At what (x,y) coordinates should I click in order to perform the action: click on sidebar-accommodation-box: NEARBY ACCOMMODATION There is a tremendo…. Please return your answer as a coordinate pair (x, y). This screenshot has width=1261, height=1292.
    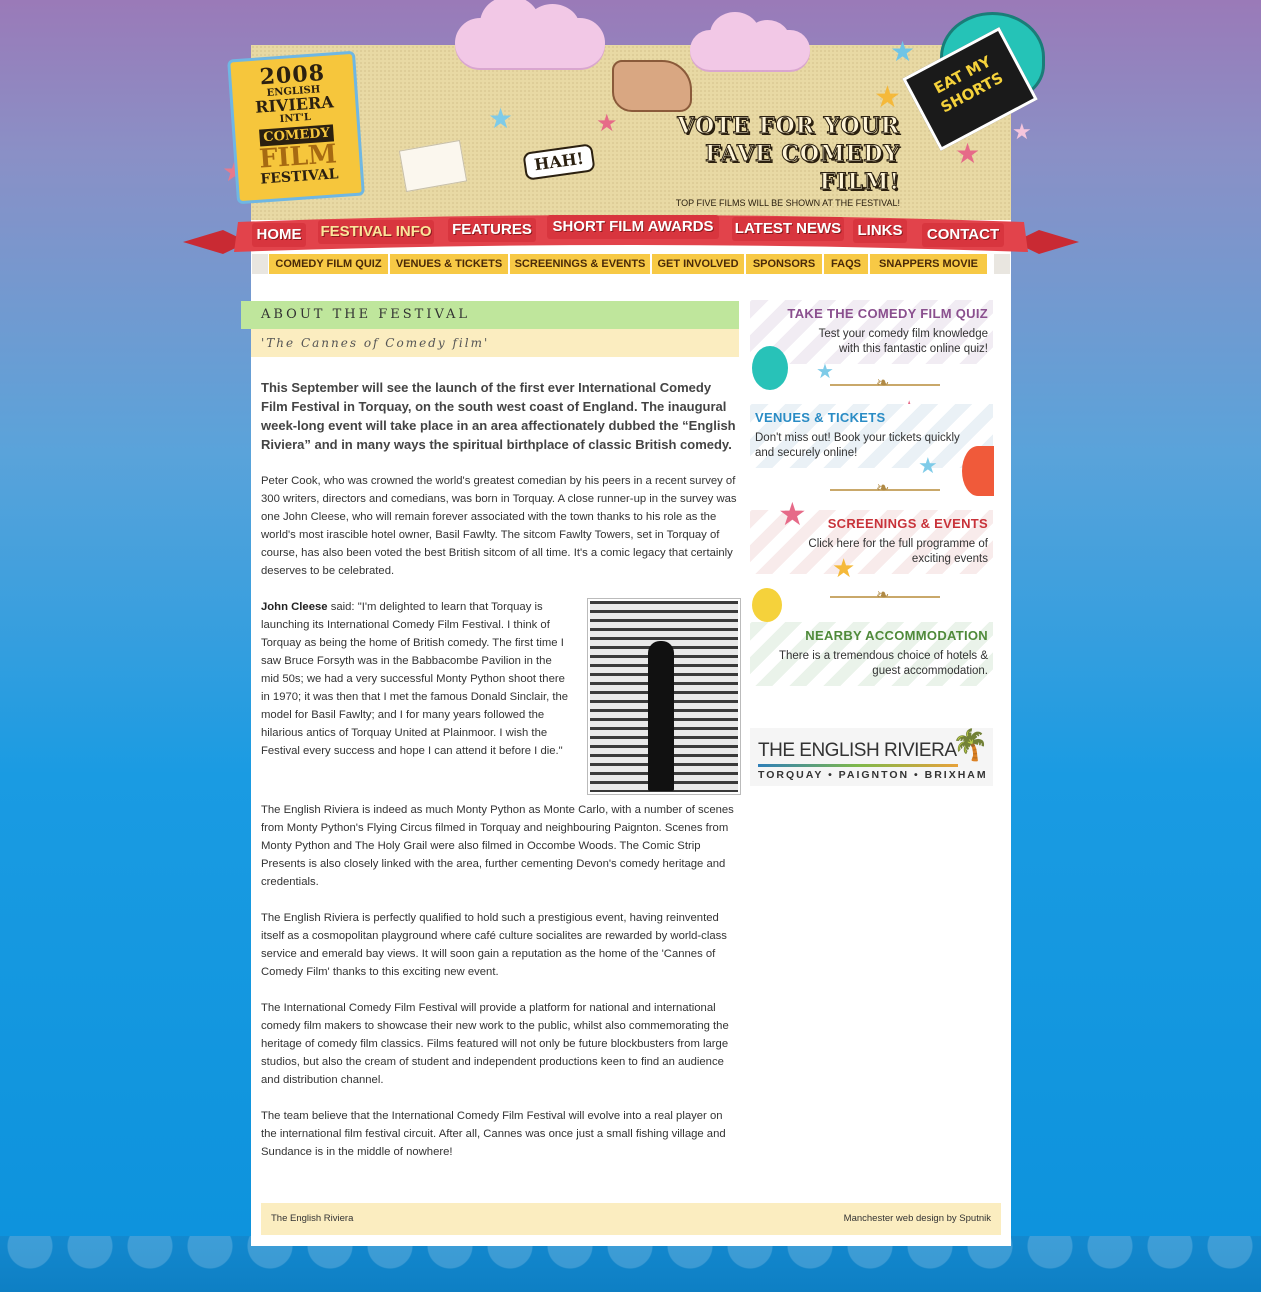
    Looking at the image, I should click on (871, 654).